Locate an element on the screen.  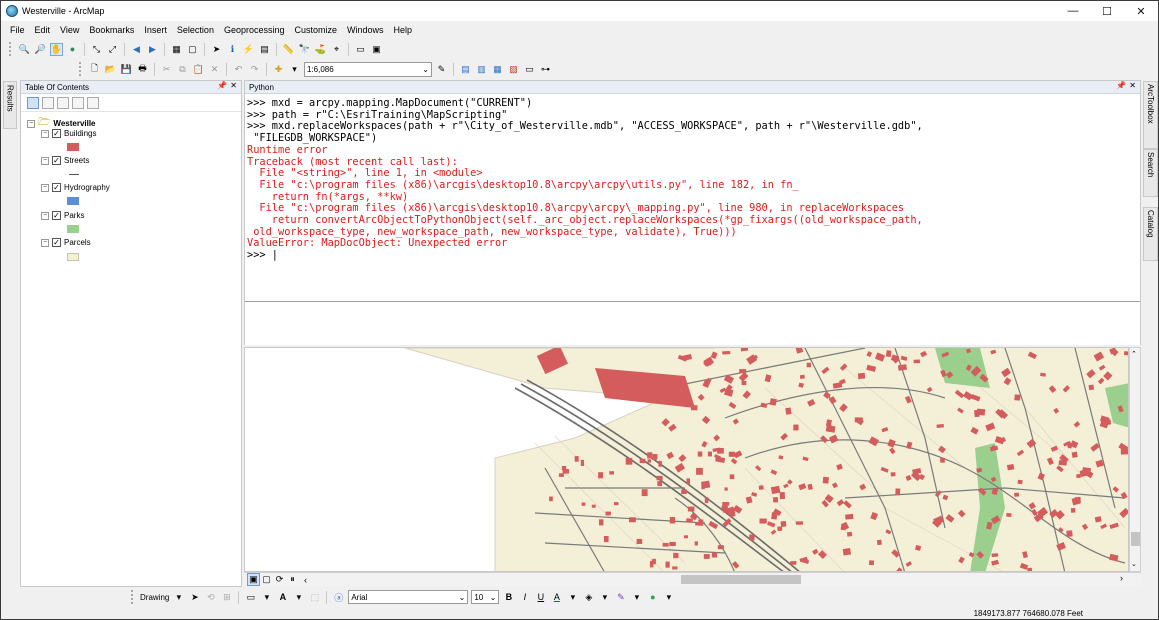
menu-geoprocessing: Geoprocessing is located at coordinates (254, 30).